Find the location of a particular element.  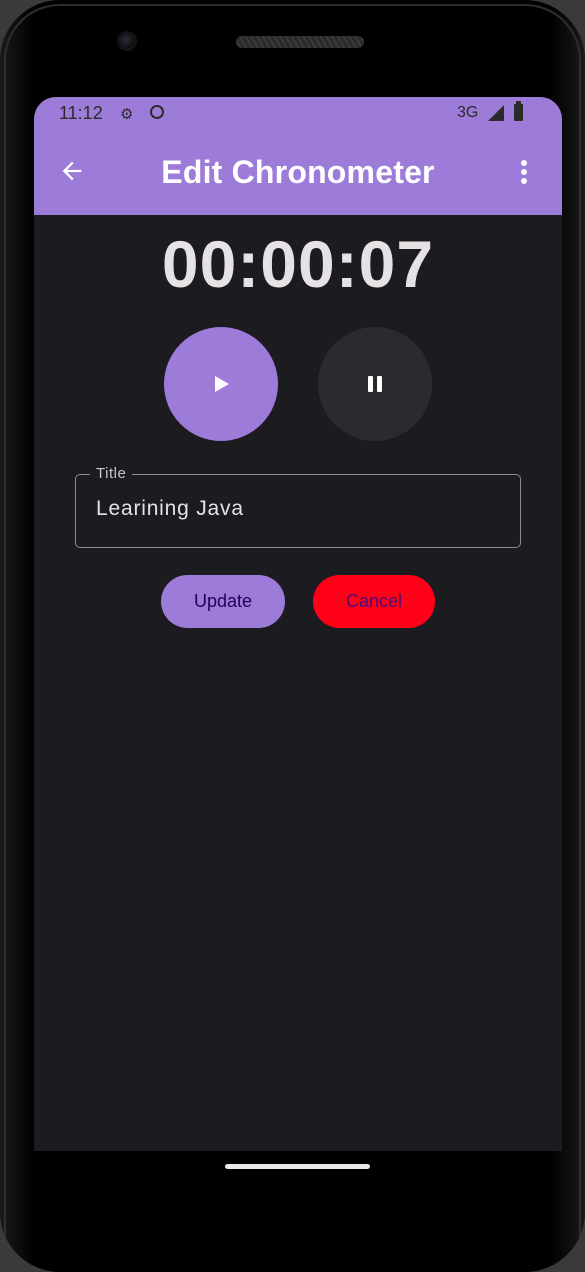

more-vertical-icon is located at coordinates (524, 172).